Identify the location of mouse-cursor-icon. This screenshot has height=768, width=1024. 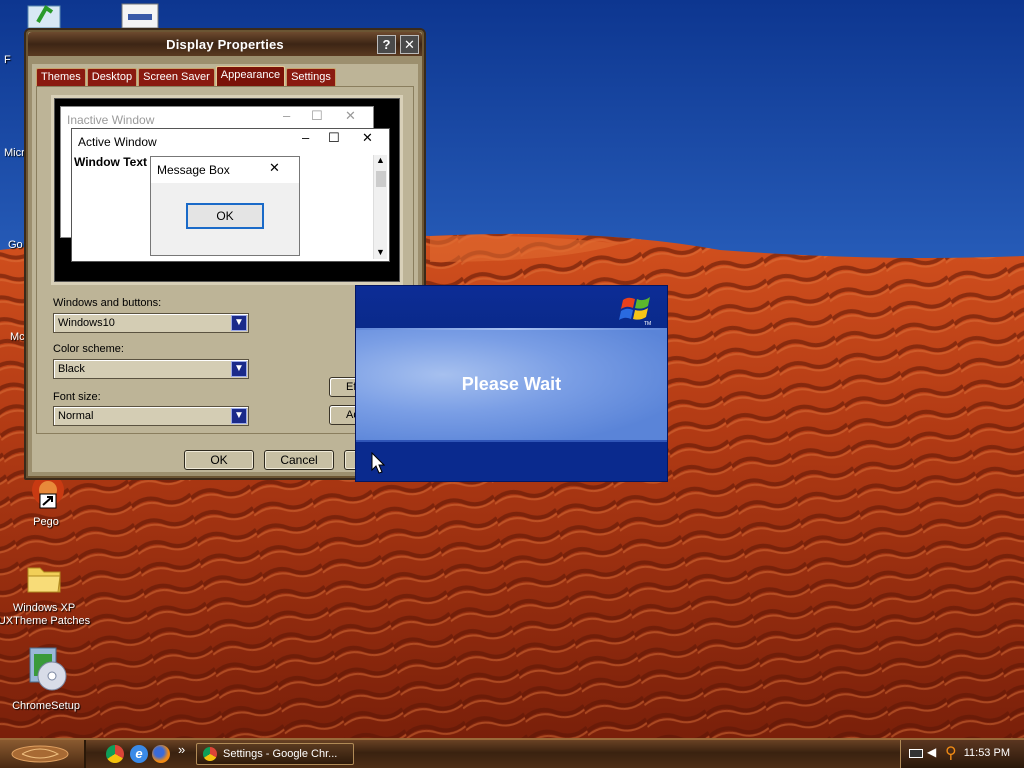
(378, 463).